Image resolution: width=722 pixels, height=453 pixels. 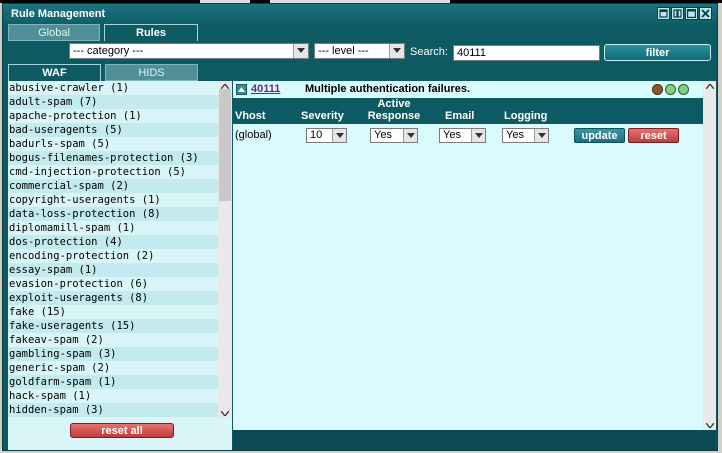 I want to click on disable-rule-icon, so click(x=670, y=89).